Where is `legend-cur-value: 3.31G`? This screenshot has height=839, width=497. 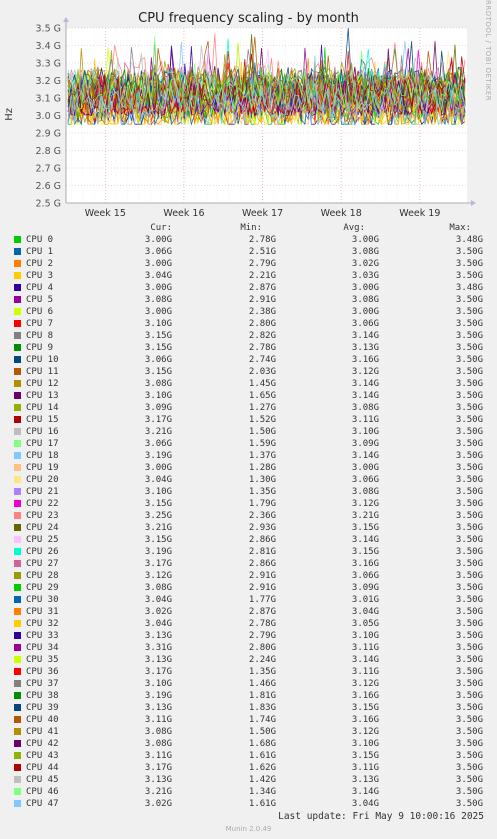
legend-cur-value: 3.31G is located at coordinates (158, 648).